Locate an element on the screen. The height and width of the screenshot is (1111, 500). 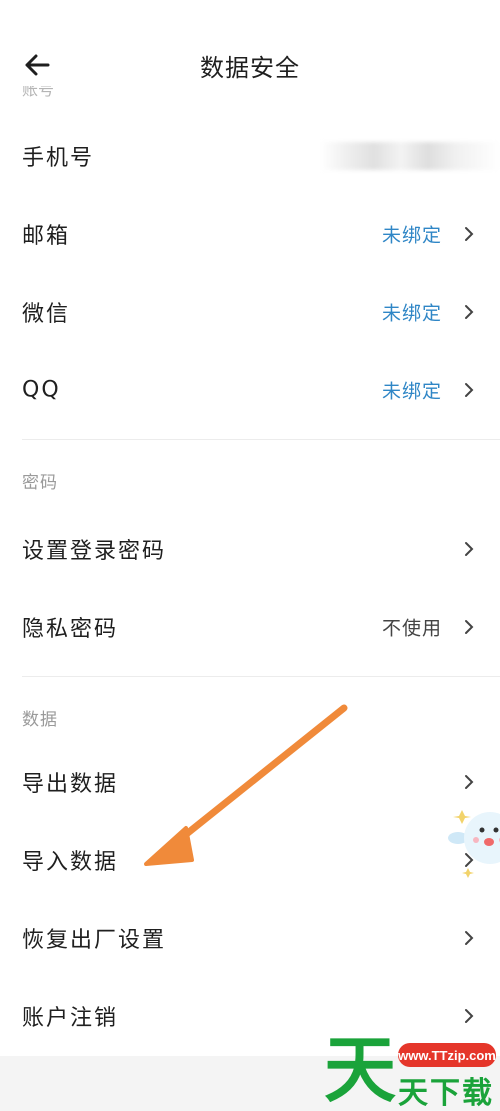
status-not-used: 不使用 is located at coordinates (411, 628).